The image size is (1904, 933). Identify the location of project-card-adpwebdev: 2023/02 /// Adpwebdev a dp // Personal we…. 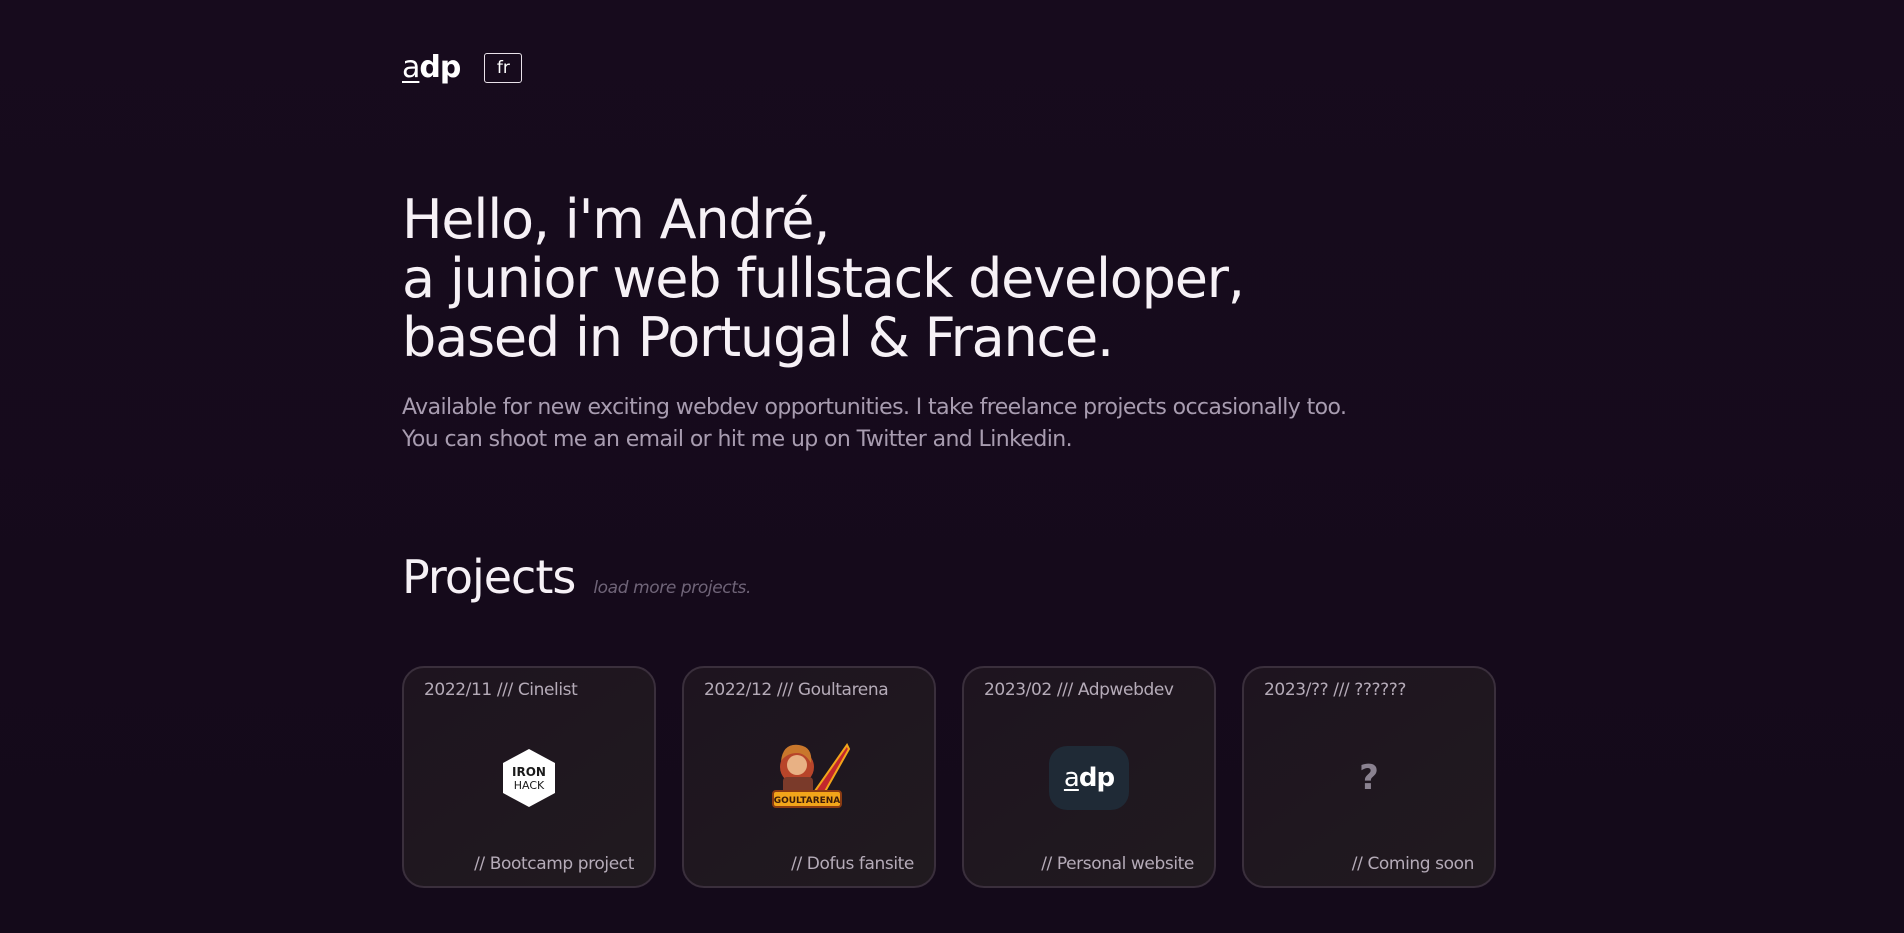
(1089, 777).